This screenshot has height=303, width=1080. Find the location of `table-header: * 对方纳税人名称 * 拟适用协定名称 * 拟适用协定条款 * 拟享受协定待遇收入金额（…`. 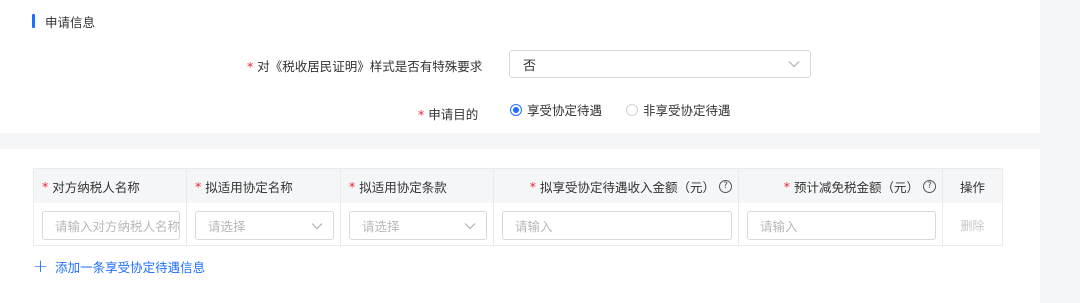

table-header: * 对方纳税人名称 * 拟适用协定名称 * 拟适用协定条款 * 拟享受协定待遇收入金额（… is located at coordinates (518, 186).